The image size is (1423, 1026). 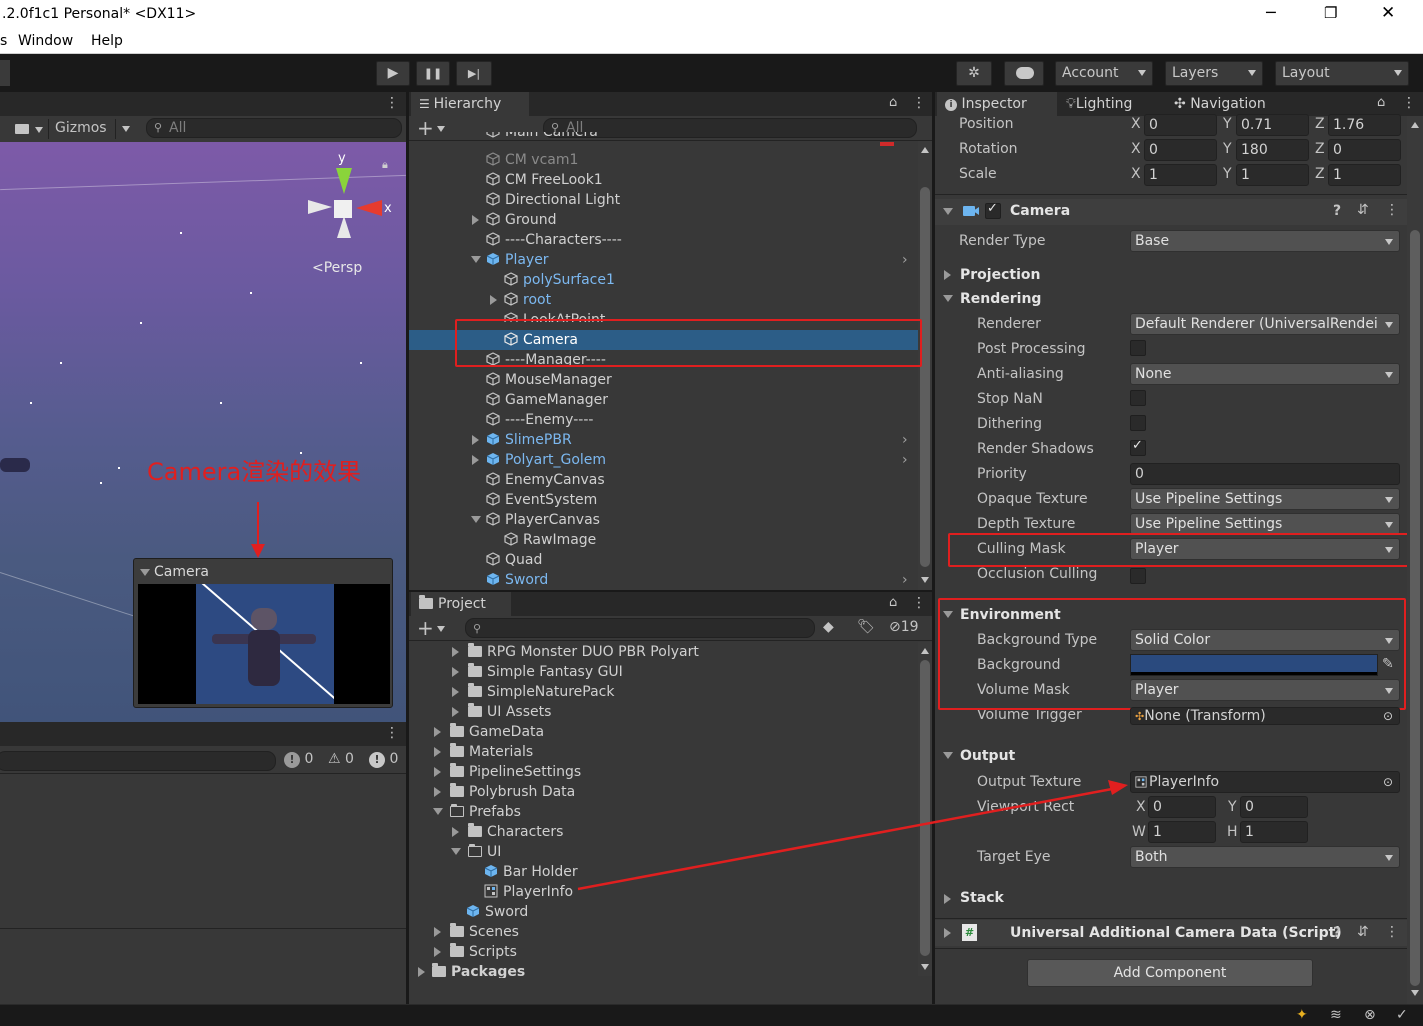 What do you see at coordinates (711, 1015) in the screenshot?
I see `status-bar: ✦ ≋ ⊗ ✓` at bounding box center [711, 1015].